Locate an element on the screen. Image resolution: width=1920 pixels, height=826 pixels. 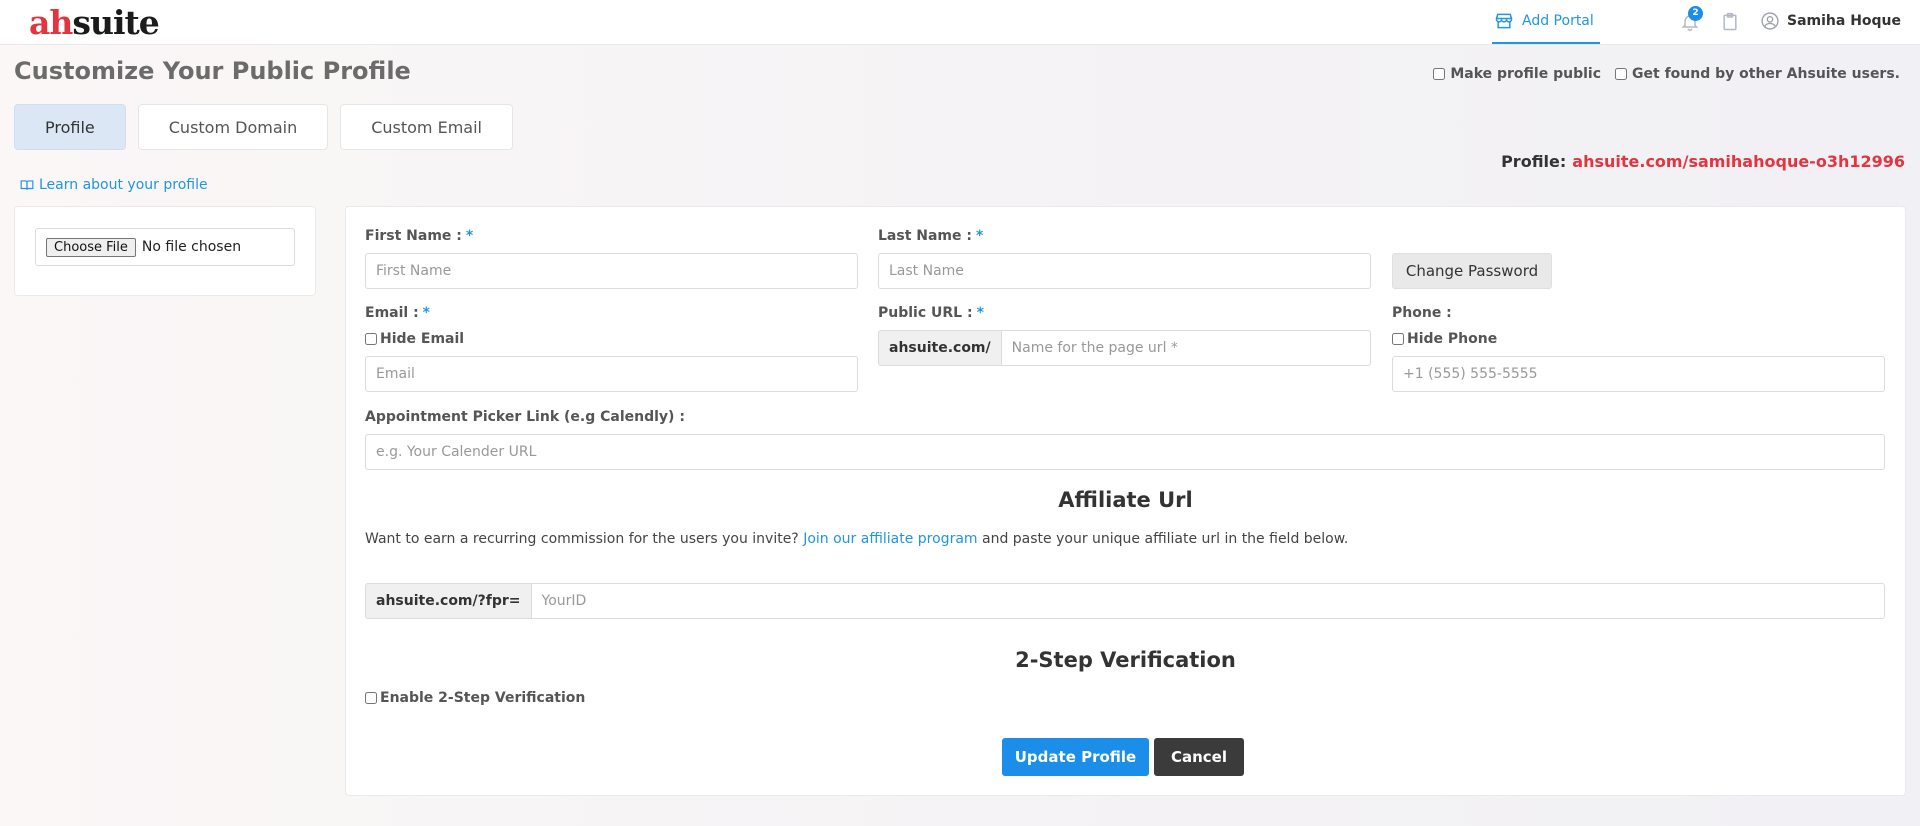
public-url-input: Name for the page url * is located at coordinates (1185, 348).